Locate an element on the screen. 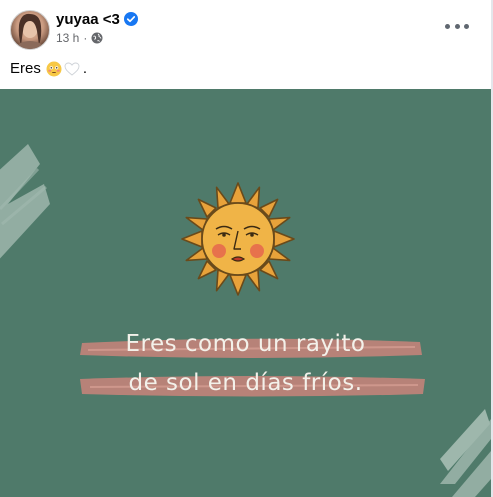  brush-streak-left is located at coordinates (25, 201).